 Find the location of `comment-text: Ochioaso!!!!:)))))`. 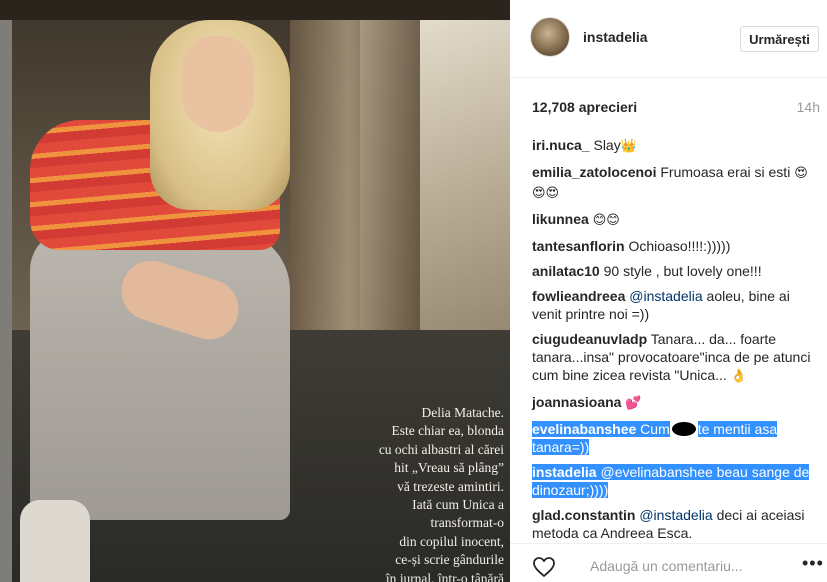

comment-text: Ochioaso!!!!:))))) is located at coordinates (677, 246).